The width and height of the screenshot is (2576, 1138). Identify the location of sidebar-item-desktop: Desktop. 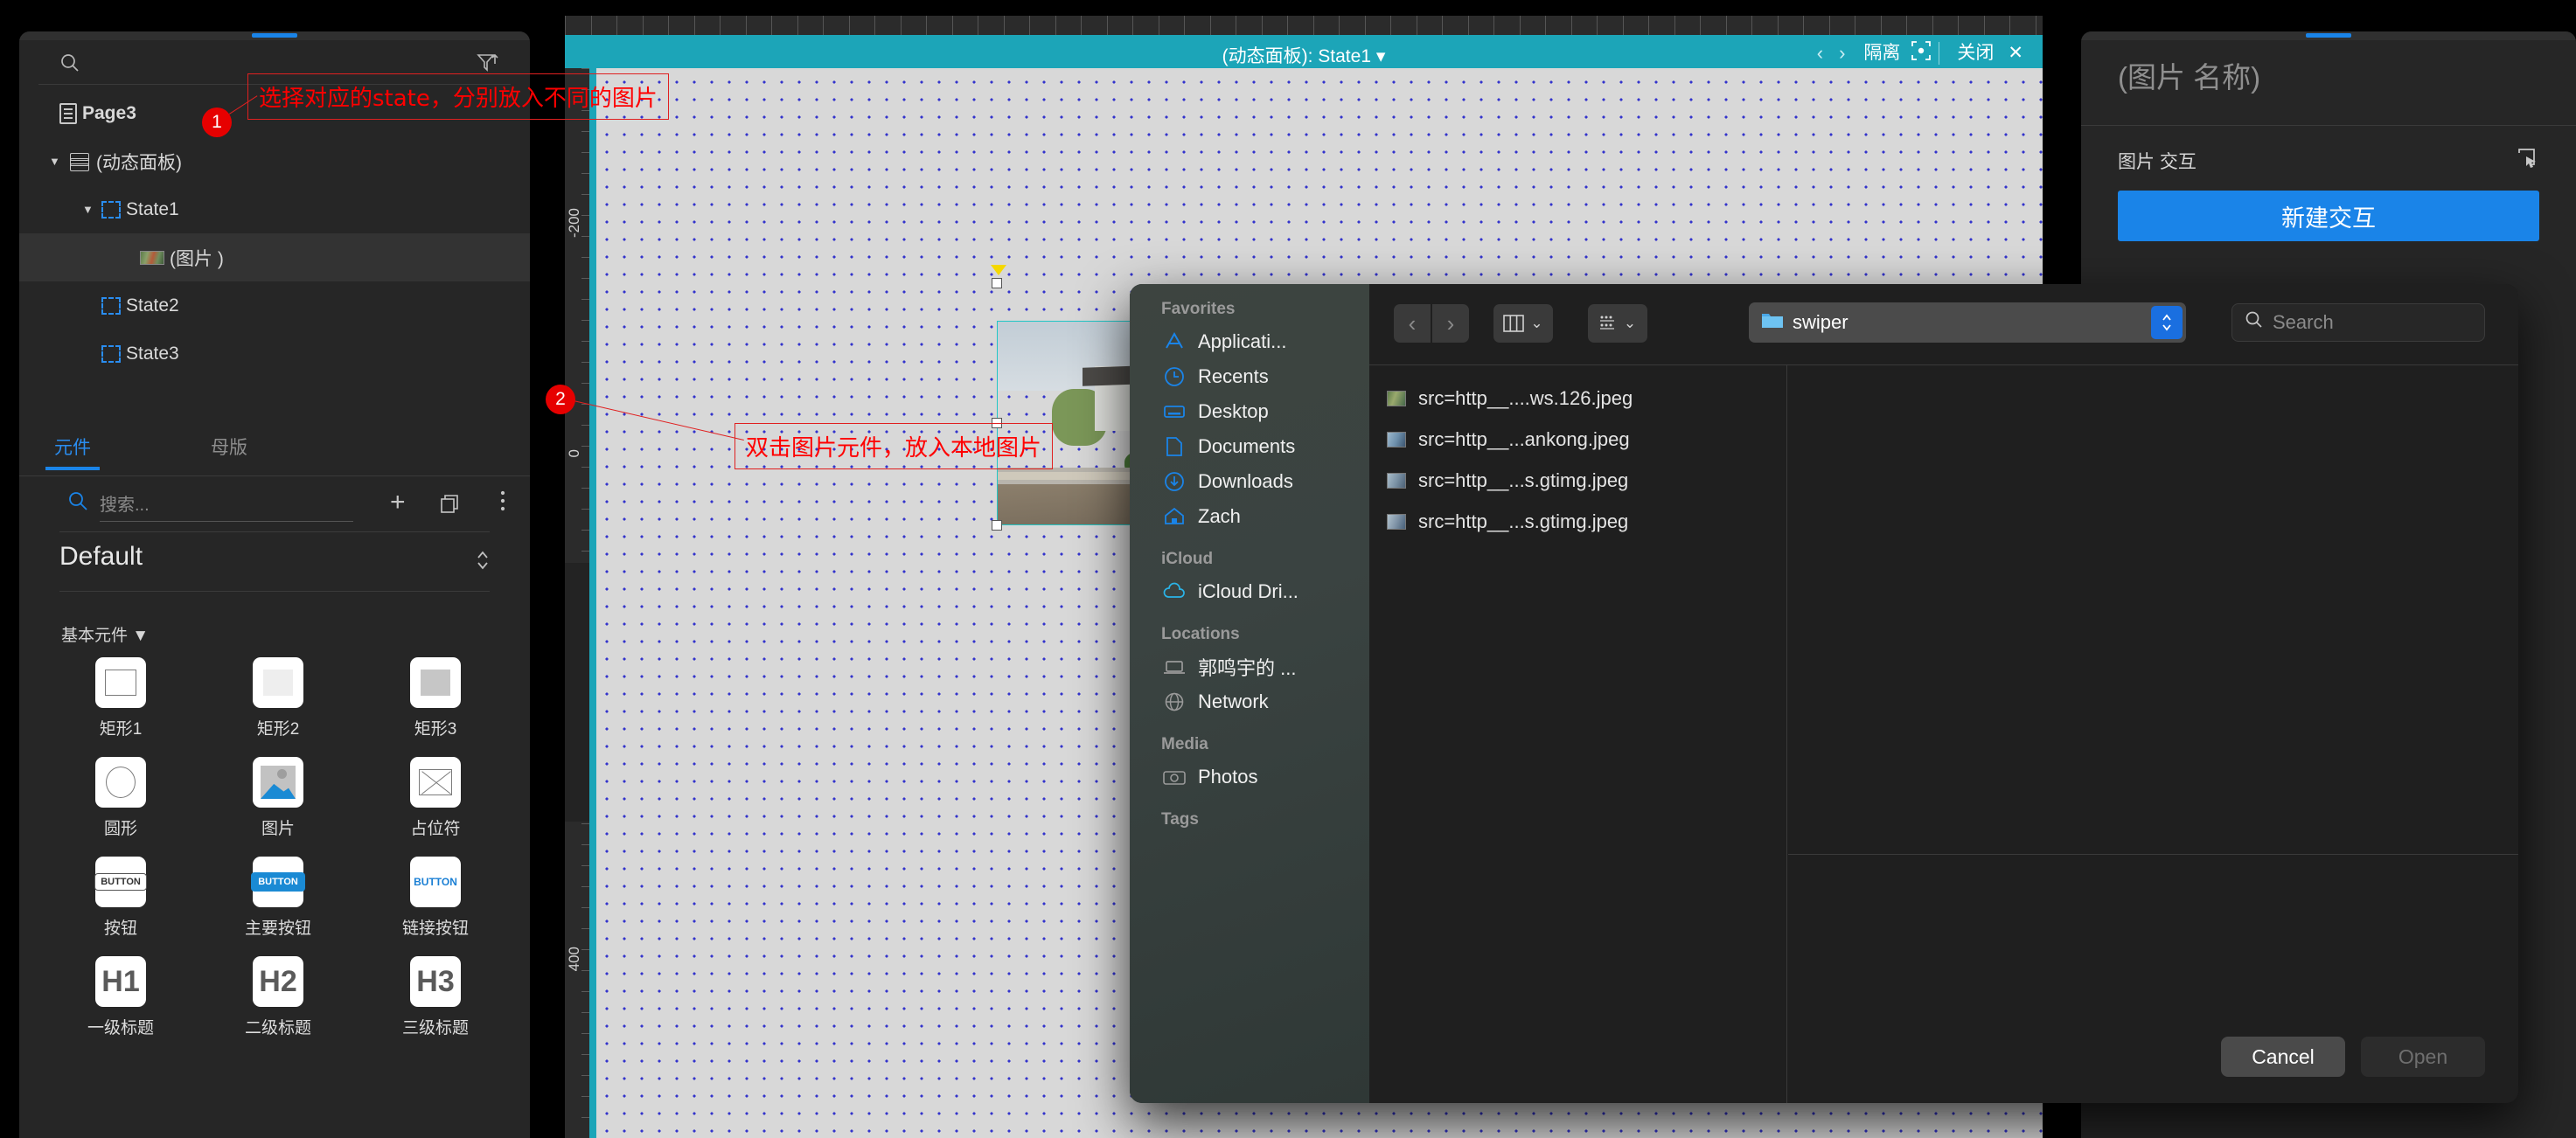
(1249, 411).